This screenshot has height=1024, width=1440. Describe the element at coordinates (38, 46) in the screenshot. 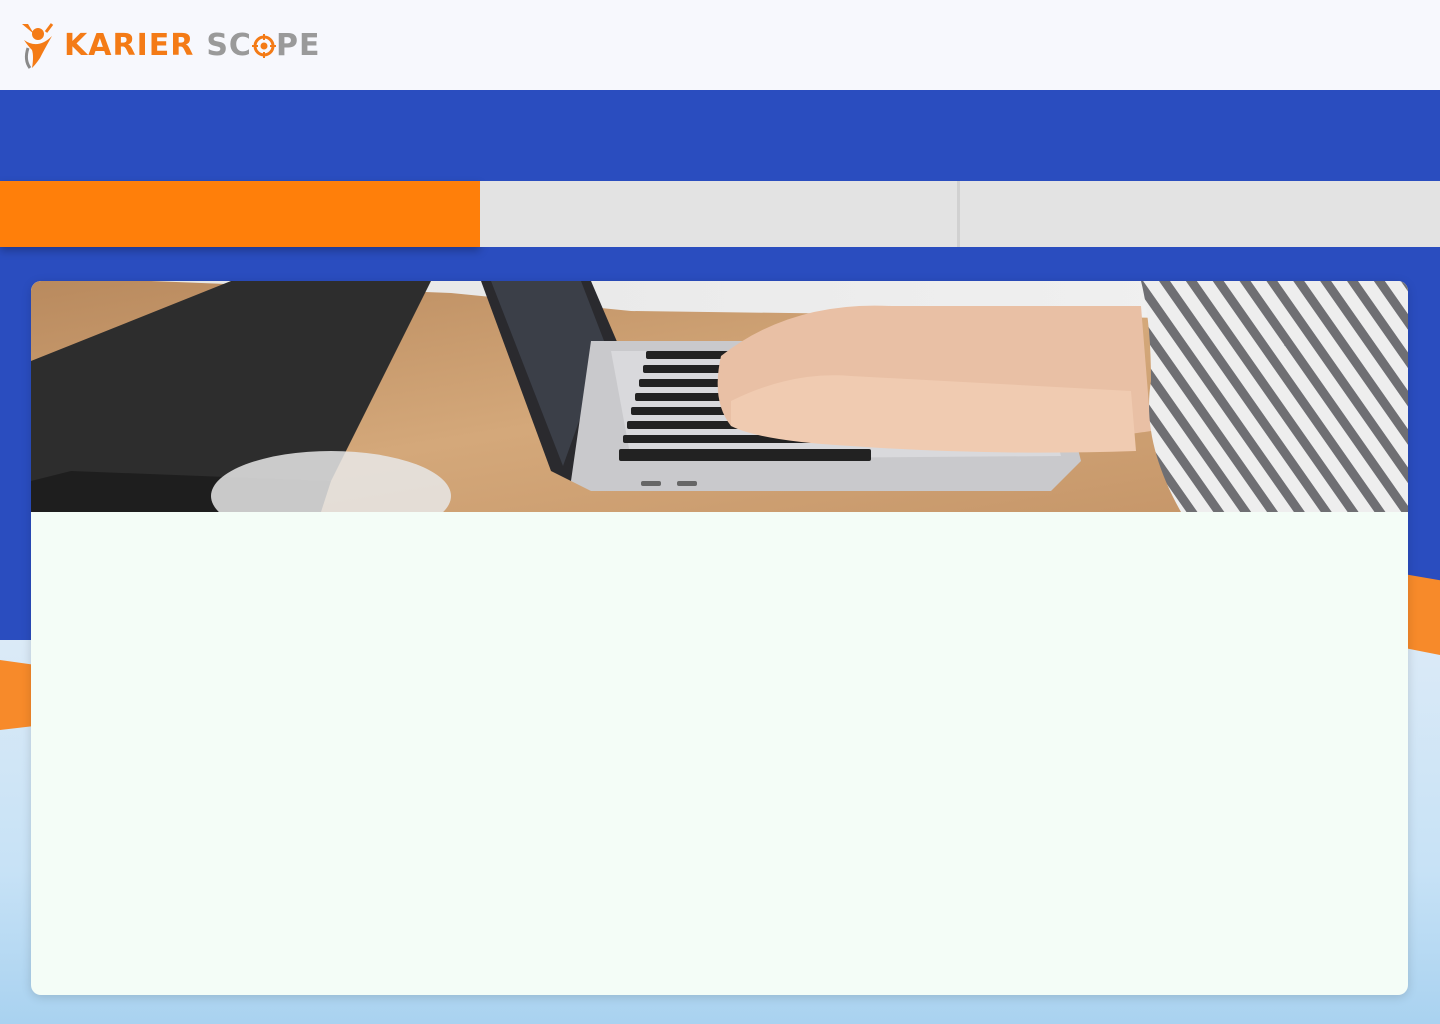

I see `person-target-logo-icon` at that location.